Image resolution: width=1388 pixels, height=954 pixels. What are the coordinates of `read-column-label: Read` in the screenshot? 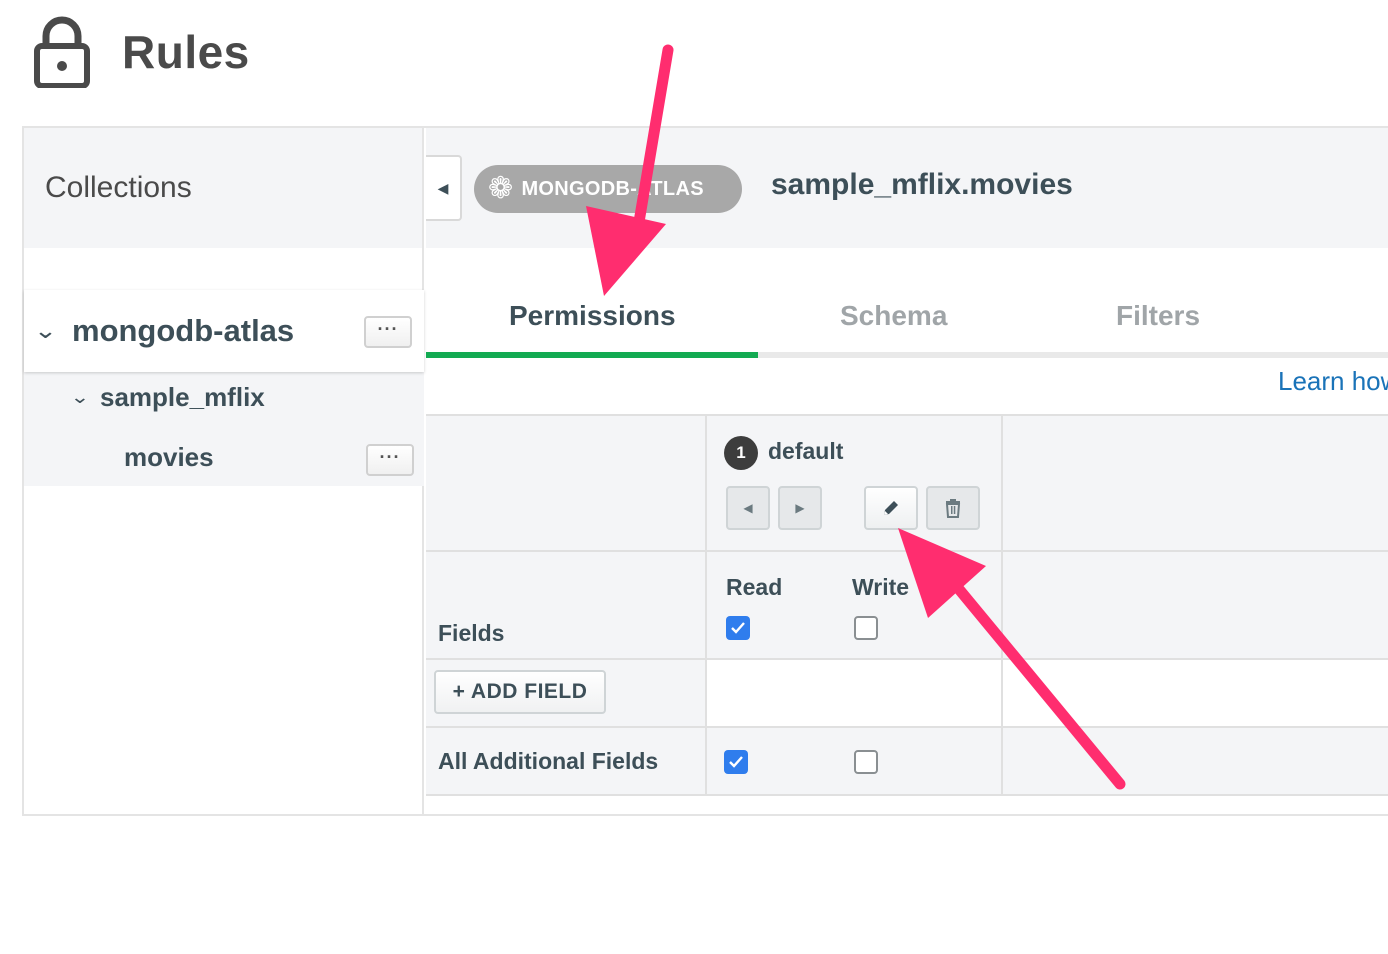 It's located at (754, 587).